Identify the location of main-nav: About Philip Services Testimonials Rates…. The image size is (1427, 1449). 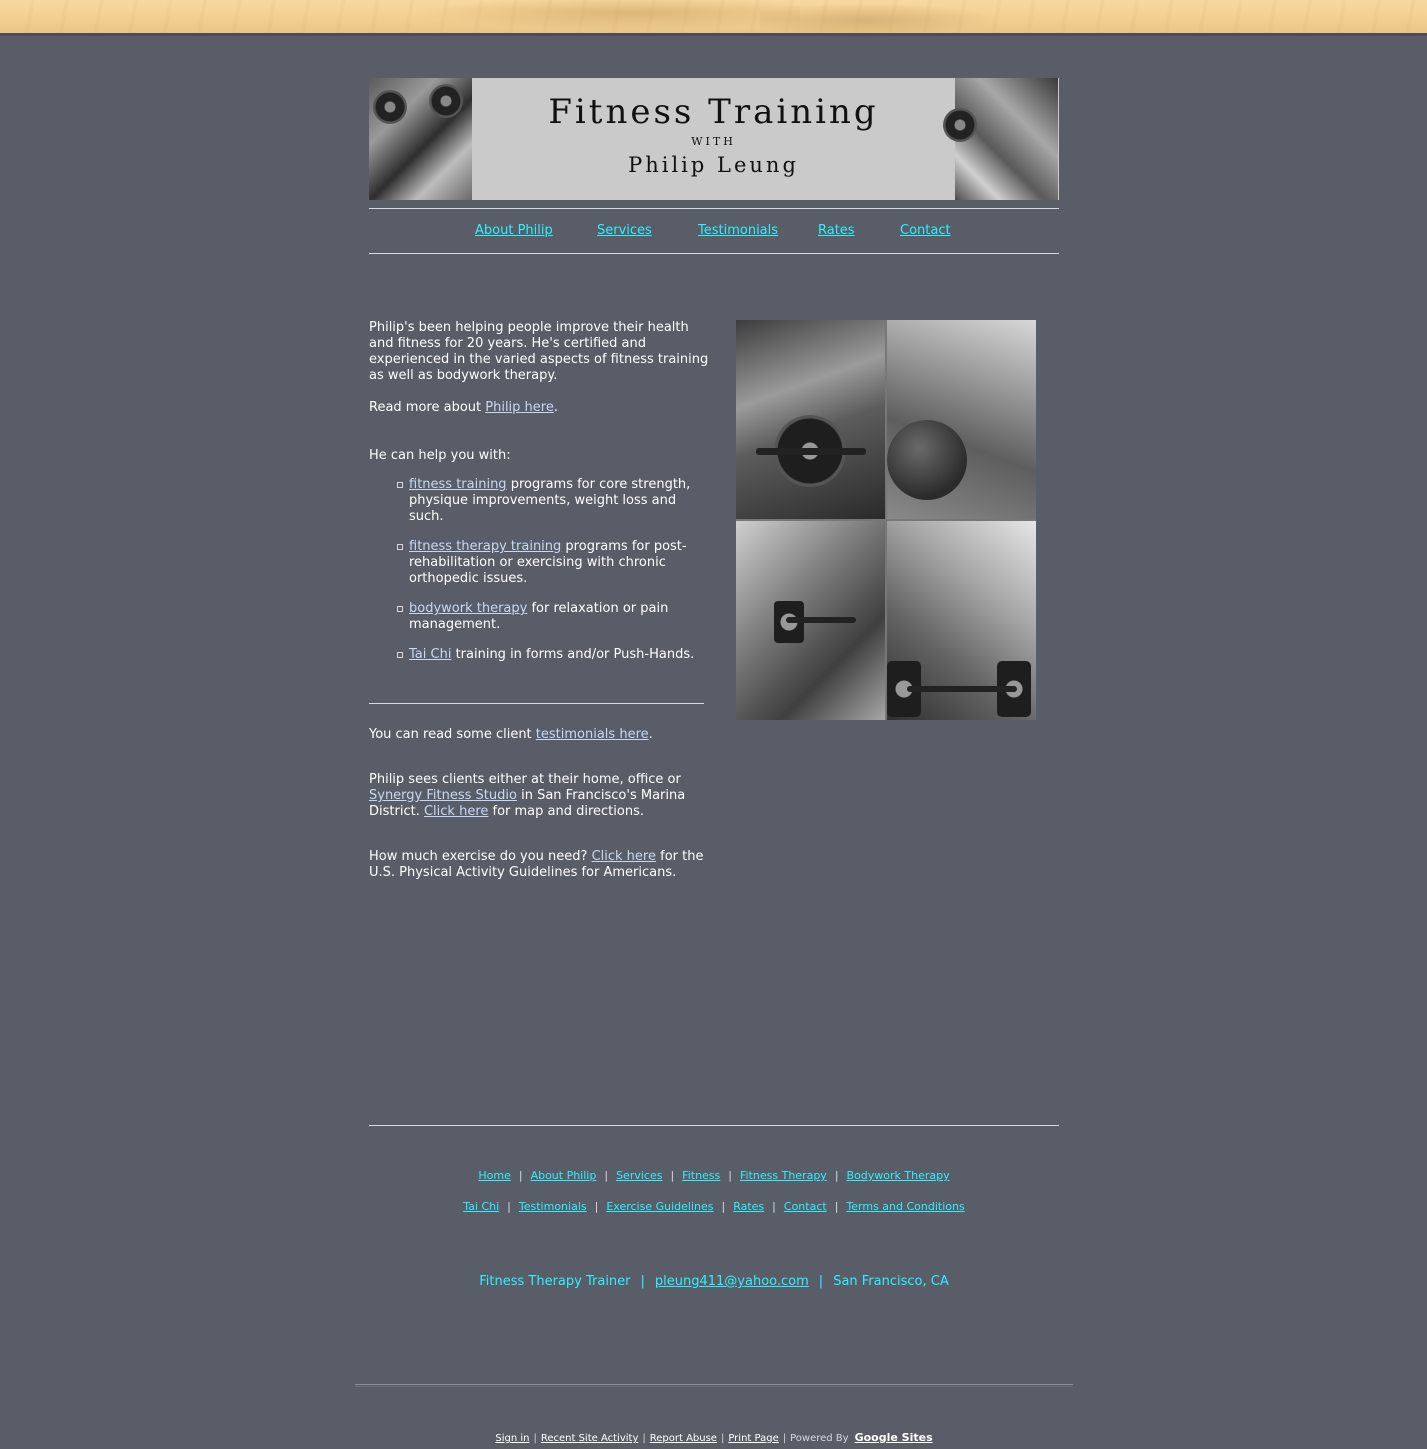
(714, 233).